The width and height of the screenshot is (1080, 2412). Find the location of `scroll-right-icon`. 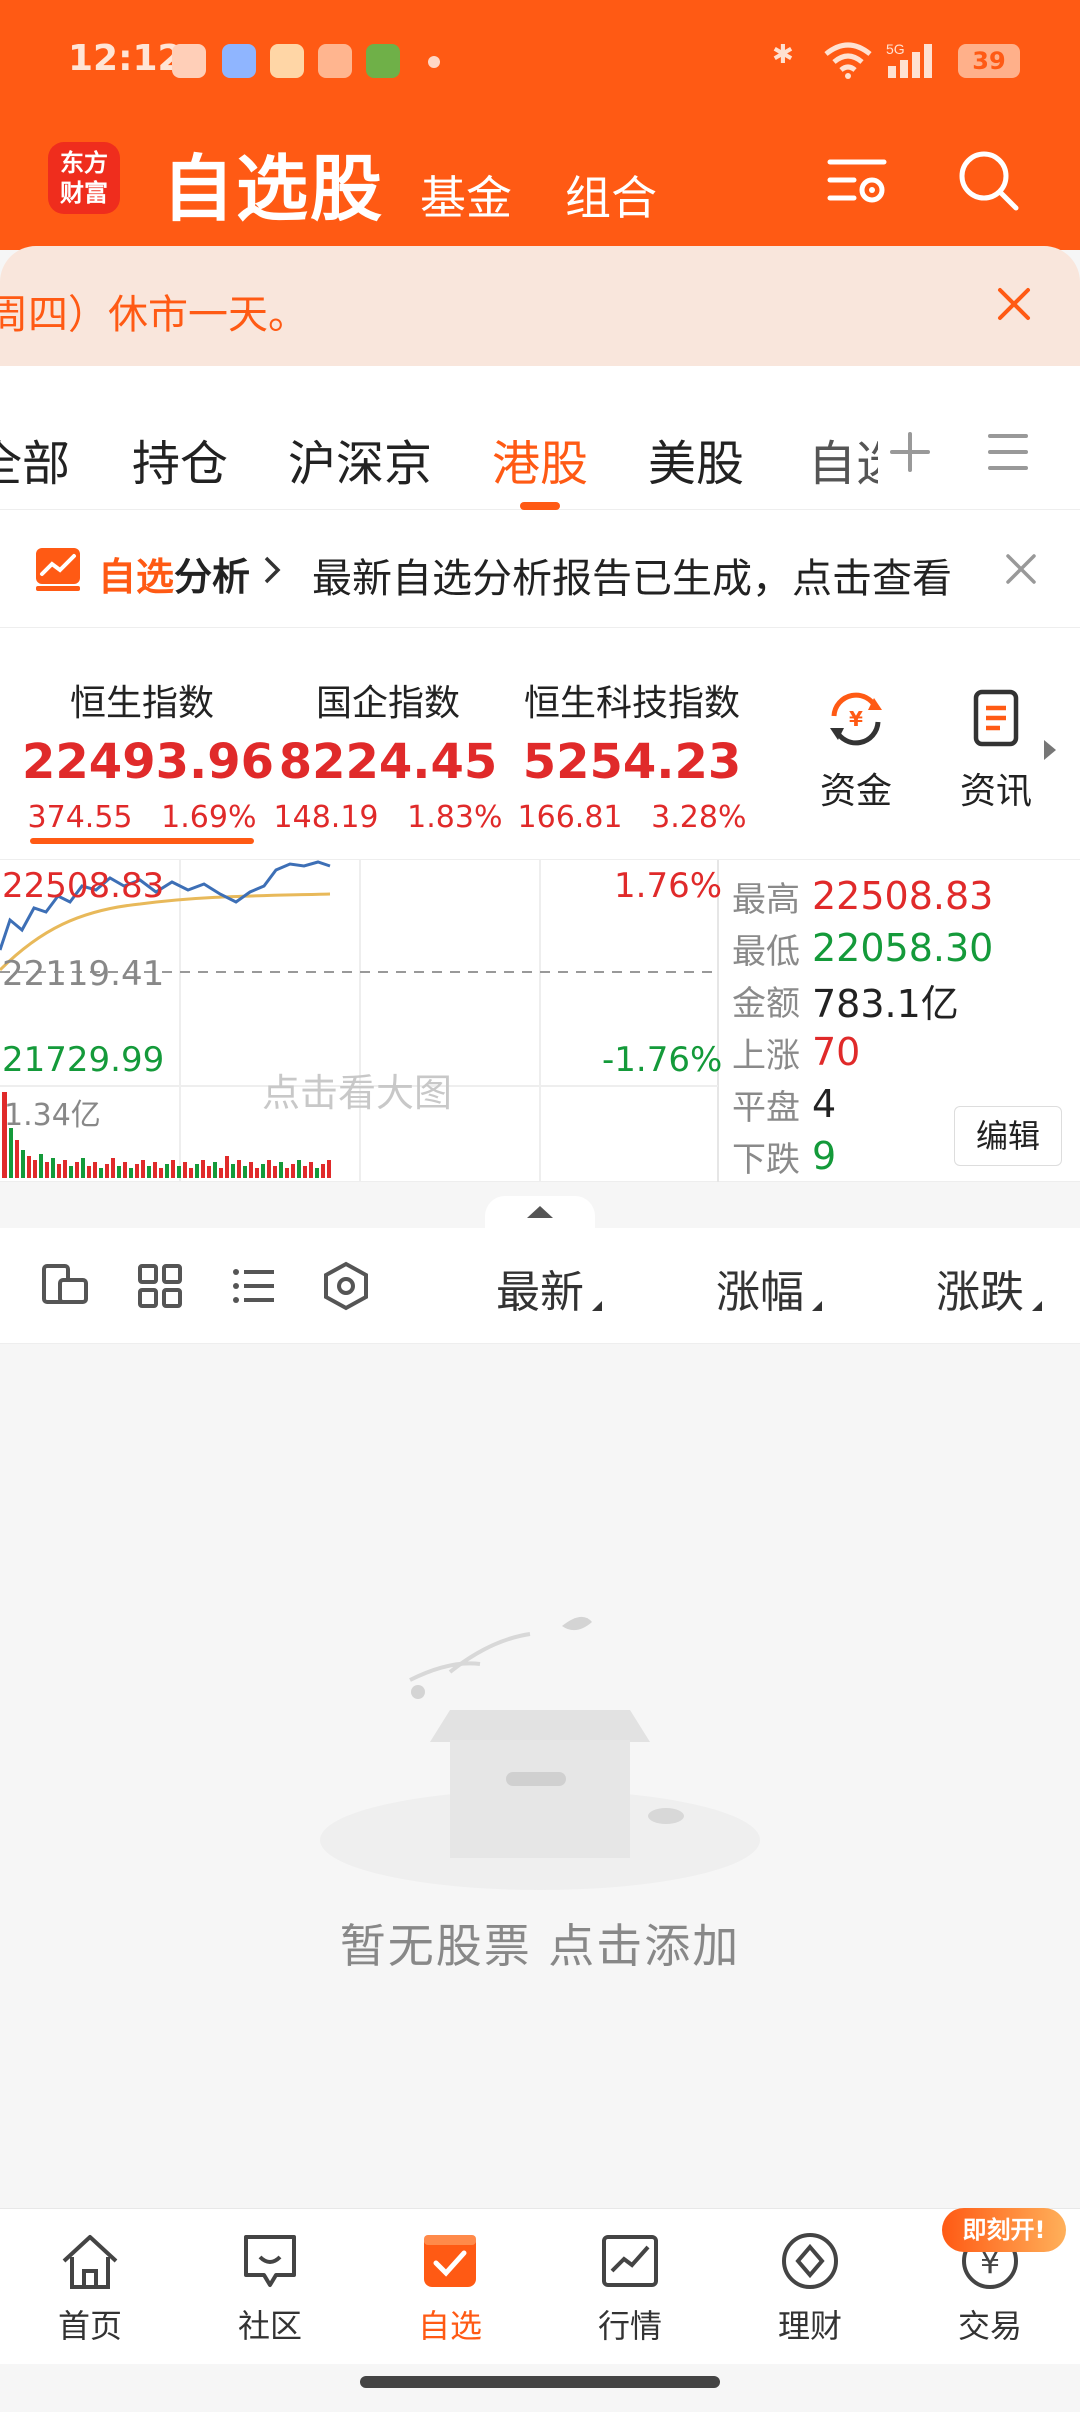

scroll-right-icon is located at coordinates (1050, 750).